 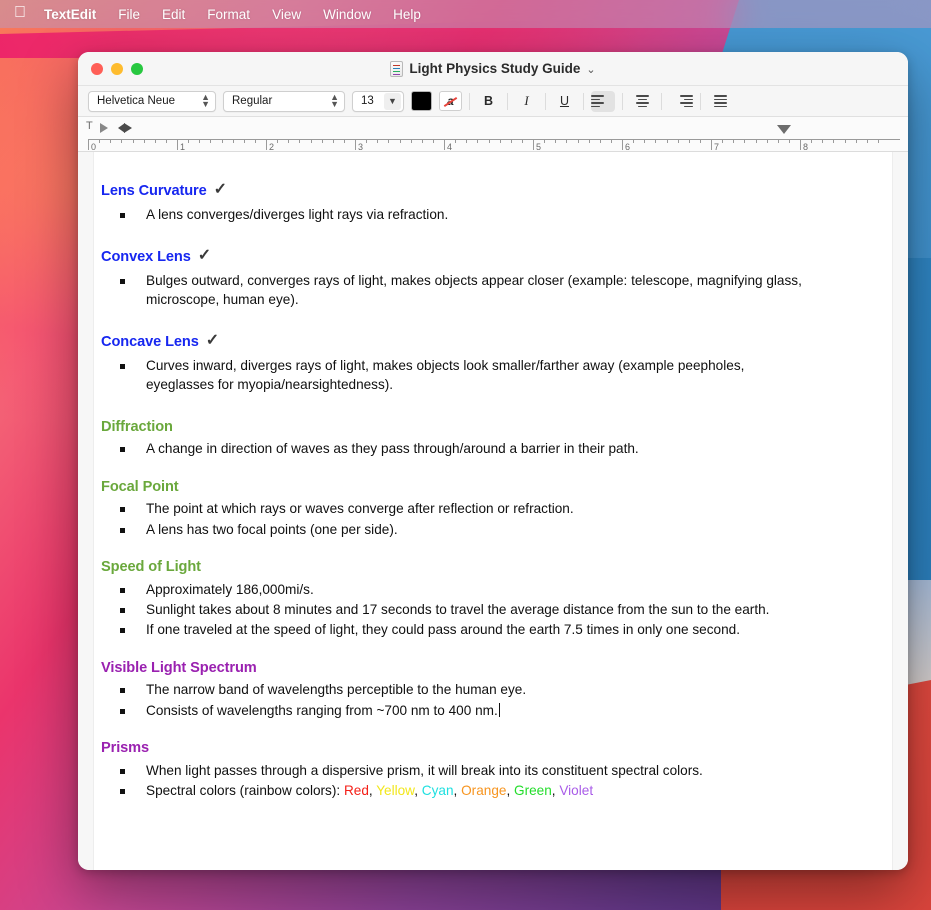 What do you see at coordinates (720, 101) in the screenshot?
I see `align-justify-button` at bounding box center [720, 101].